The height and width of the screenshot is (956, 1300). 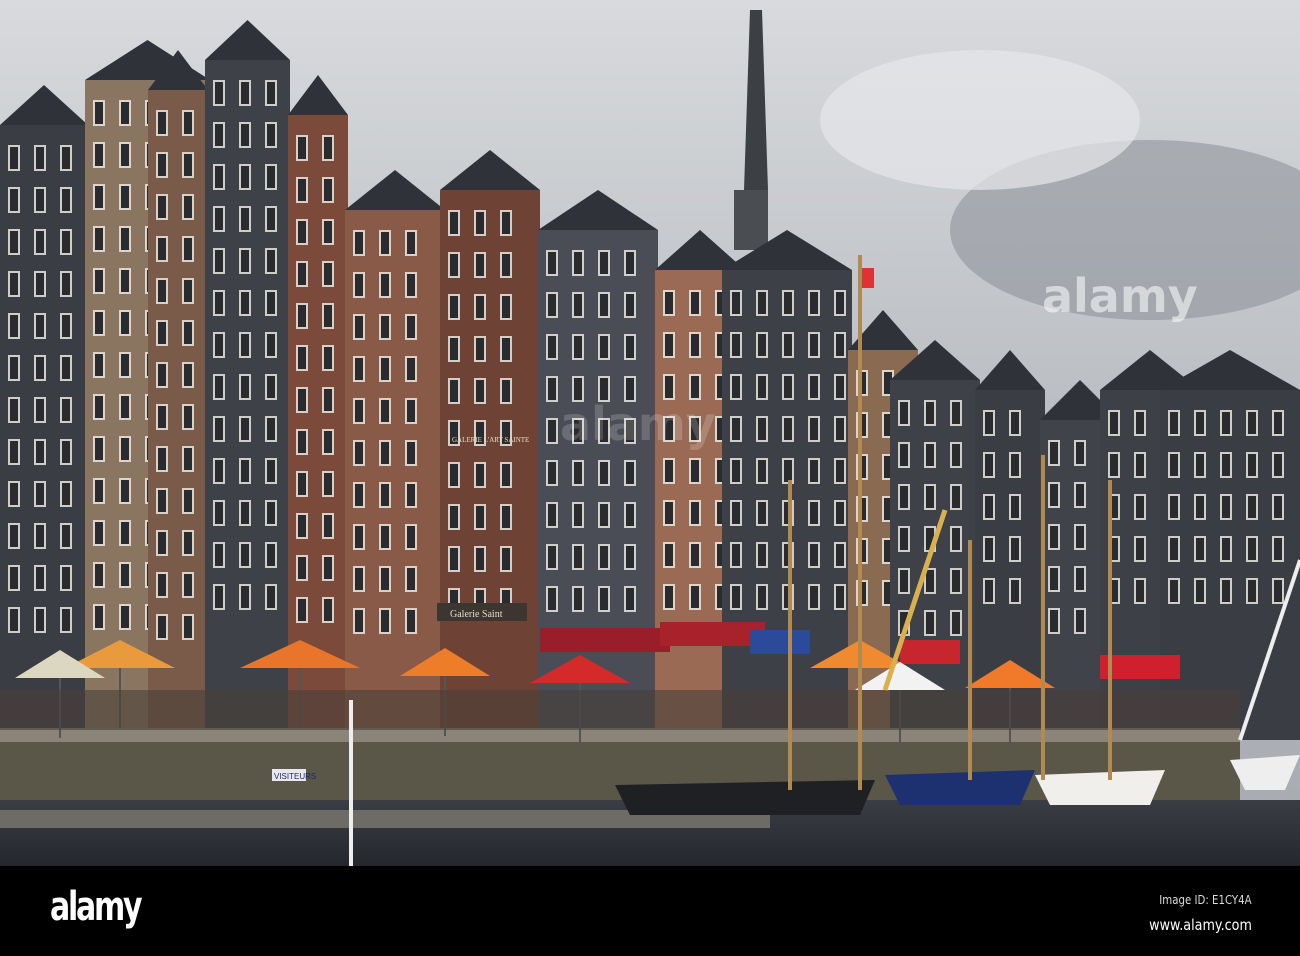 What do you see at coordinates (1120, 296) in the screenshot?
I see `watermark: alamy` at bounding box center [1120, 296].